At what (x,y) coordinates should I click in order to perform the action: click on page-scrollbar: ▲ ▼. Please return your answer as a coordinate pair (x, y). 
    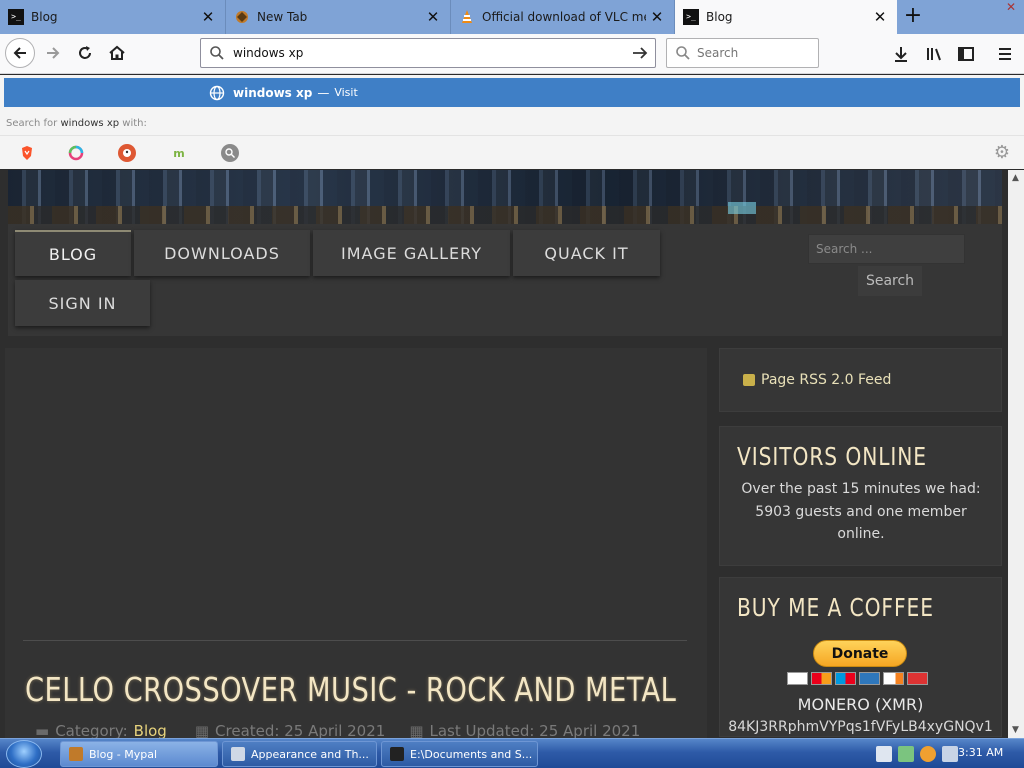
    Looking at the image, I should click on (1016, 454).